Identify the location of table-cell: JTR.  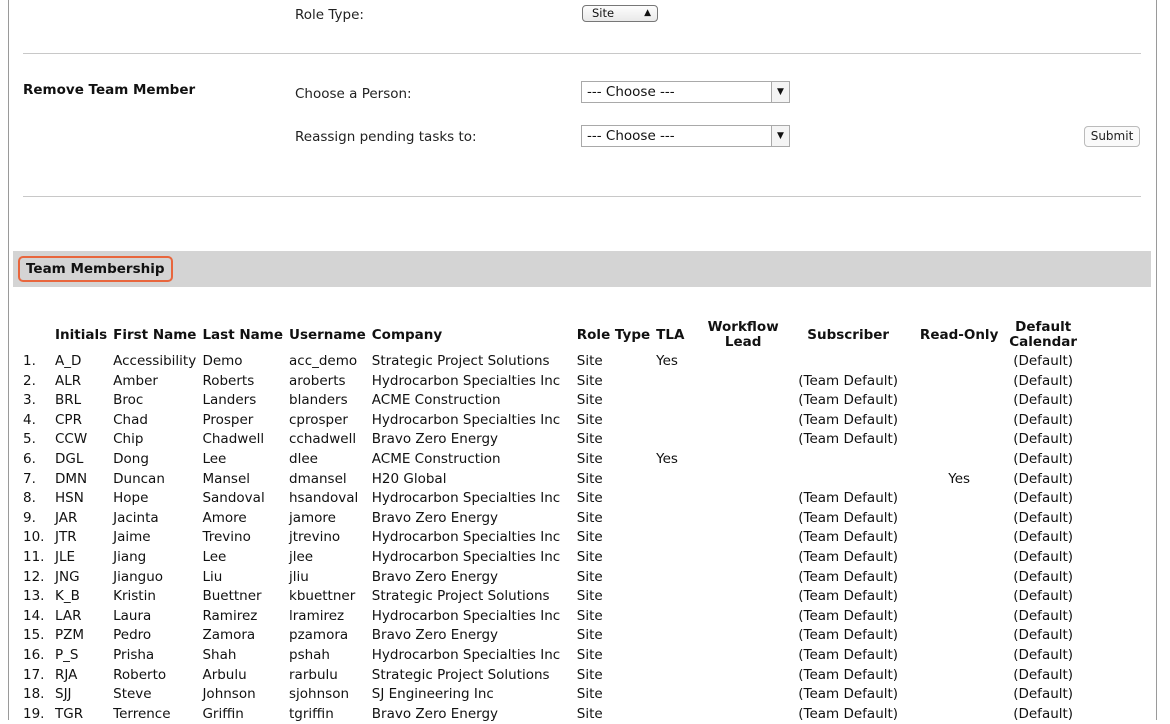
(66, 537).